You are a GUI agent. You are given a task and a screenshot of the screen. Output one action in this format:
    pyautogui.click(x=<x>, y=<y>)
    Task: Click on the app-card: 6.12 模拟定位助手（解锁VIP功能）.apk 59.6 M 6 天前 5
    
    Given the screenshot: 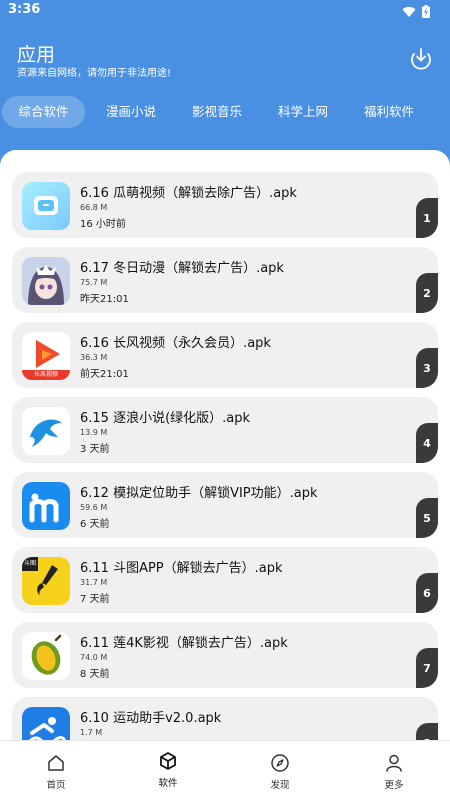 What is the action you would take?
    pyautogui.click(x=225, y=505)
    